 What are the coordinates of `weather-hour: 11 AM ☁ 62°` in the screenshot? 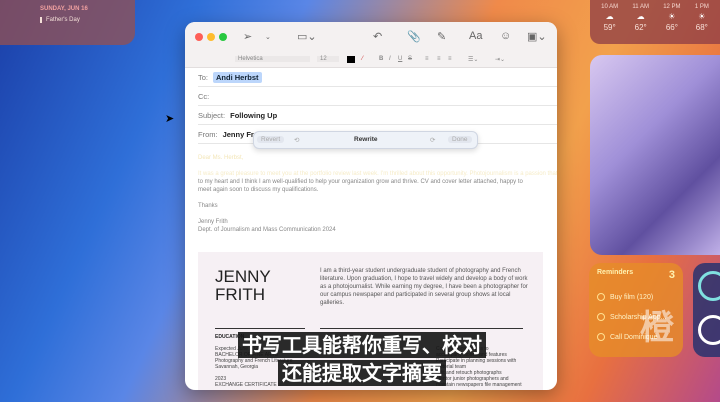 It's located at (640, 18).